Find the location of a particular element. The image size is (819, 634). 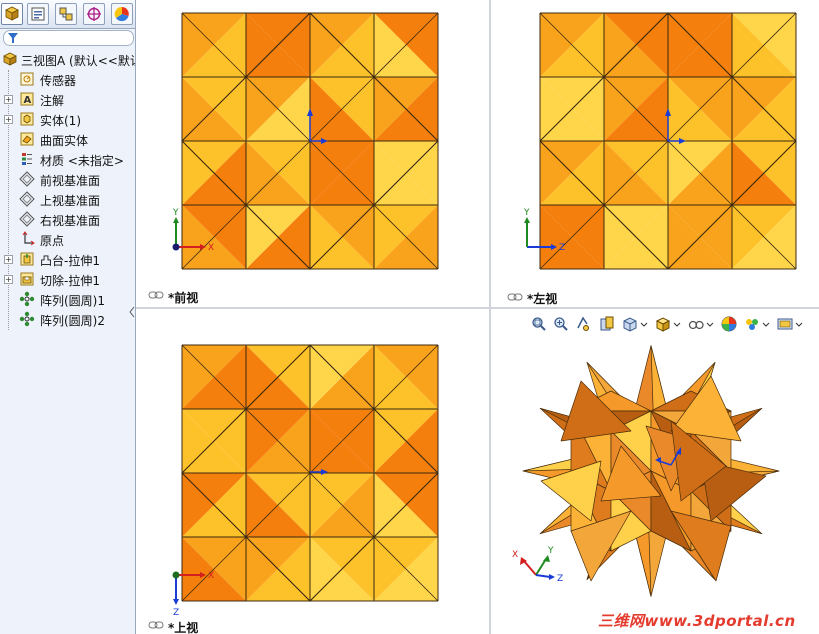

dimxpert-tab is located at coordinates (94, 14).